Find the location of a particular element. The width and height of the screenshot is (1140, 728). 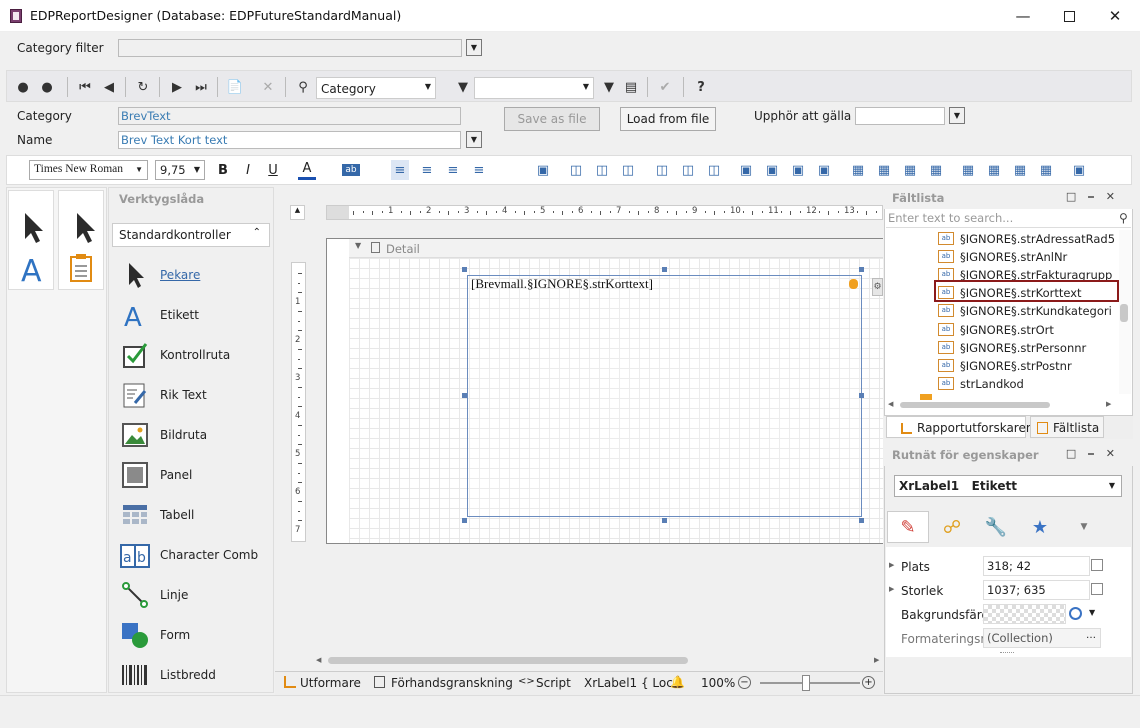

size-to-grid-icon: ▣ is located at coordinates (798, 170).